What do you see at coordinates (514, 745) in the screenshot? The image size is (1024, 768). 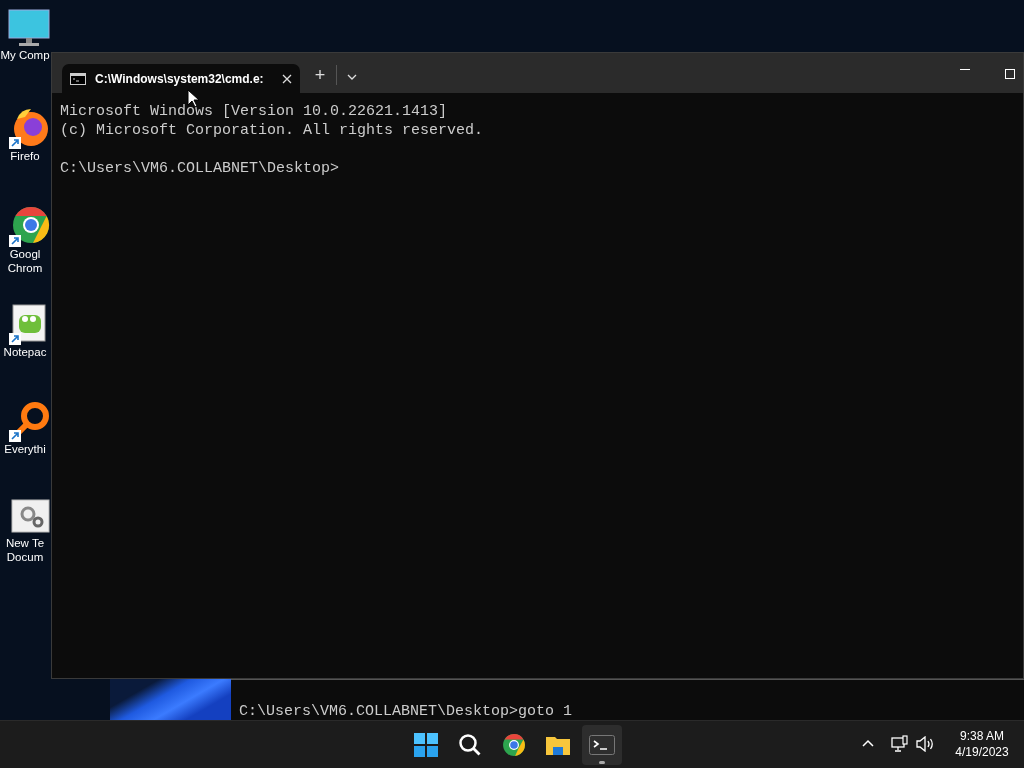 I see `chrome-icon` at bounding box center [514, 745].